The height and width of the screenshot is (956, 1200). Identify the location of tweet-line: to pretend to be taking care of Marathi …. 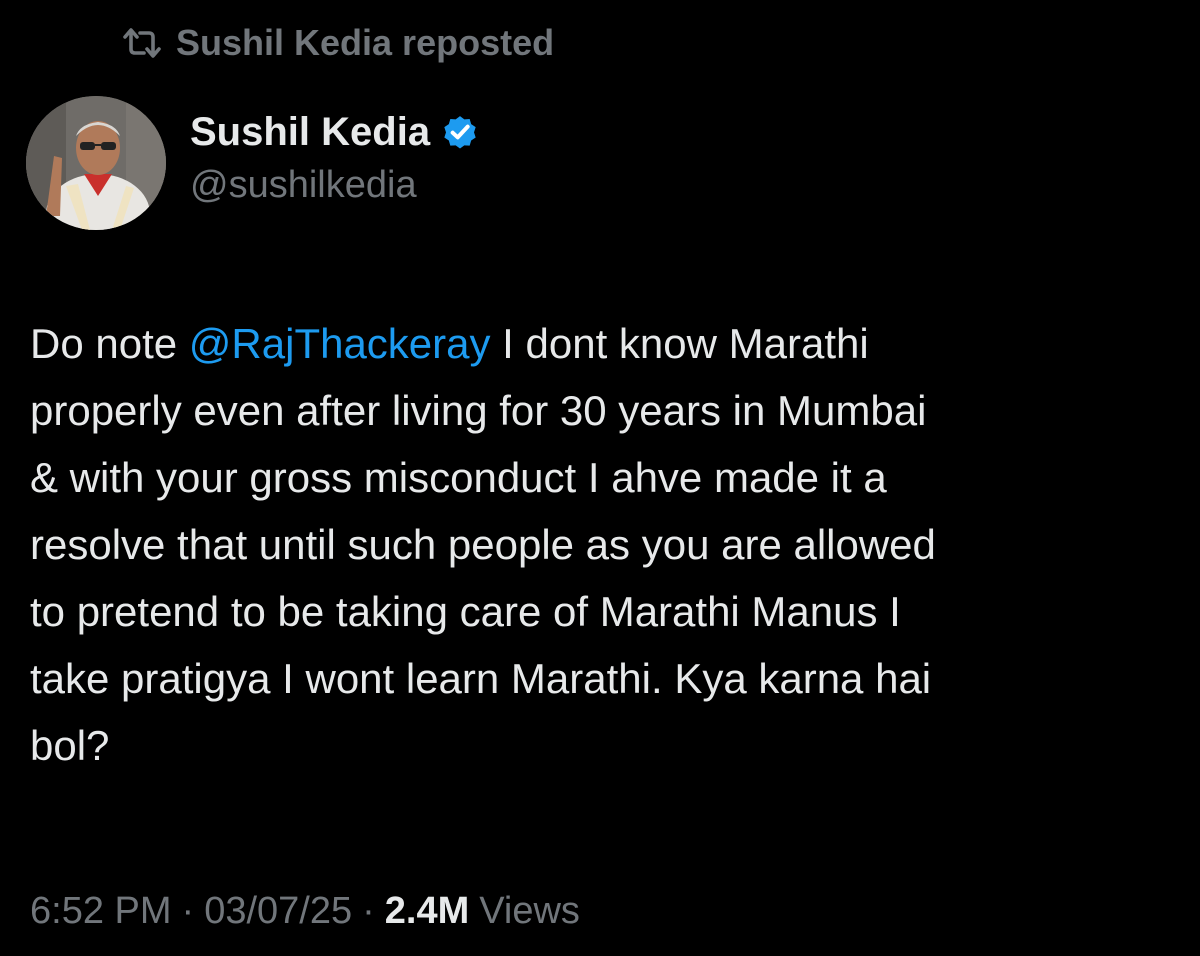
(465, 611).